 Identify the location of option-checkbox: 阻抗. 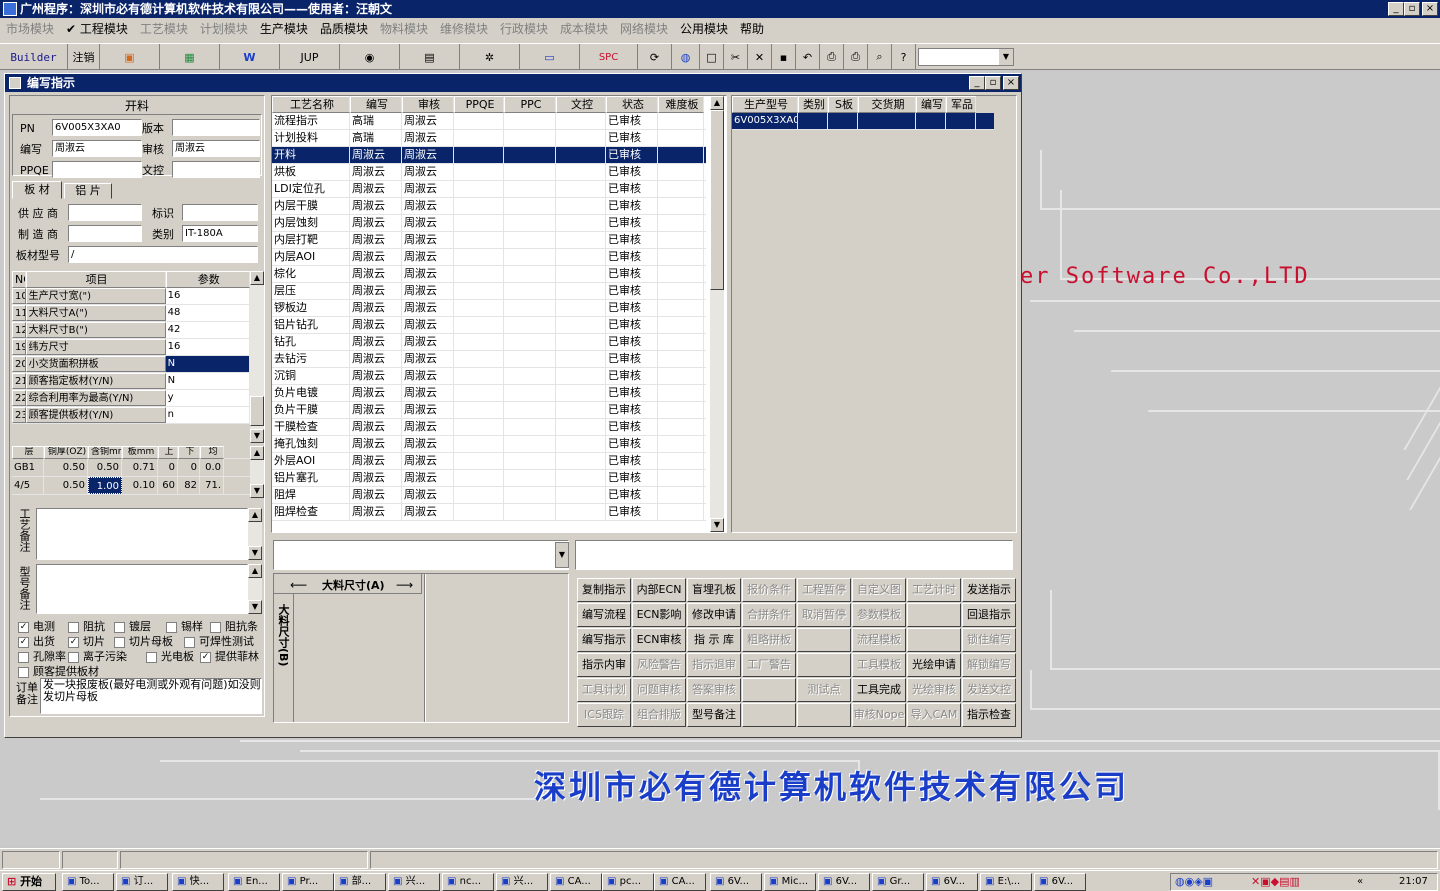
(86, 627).